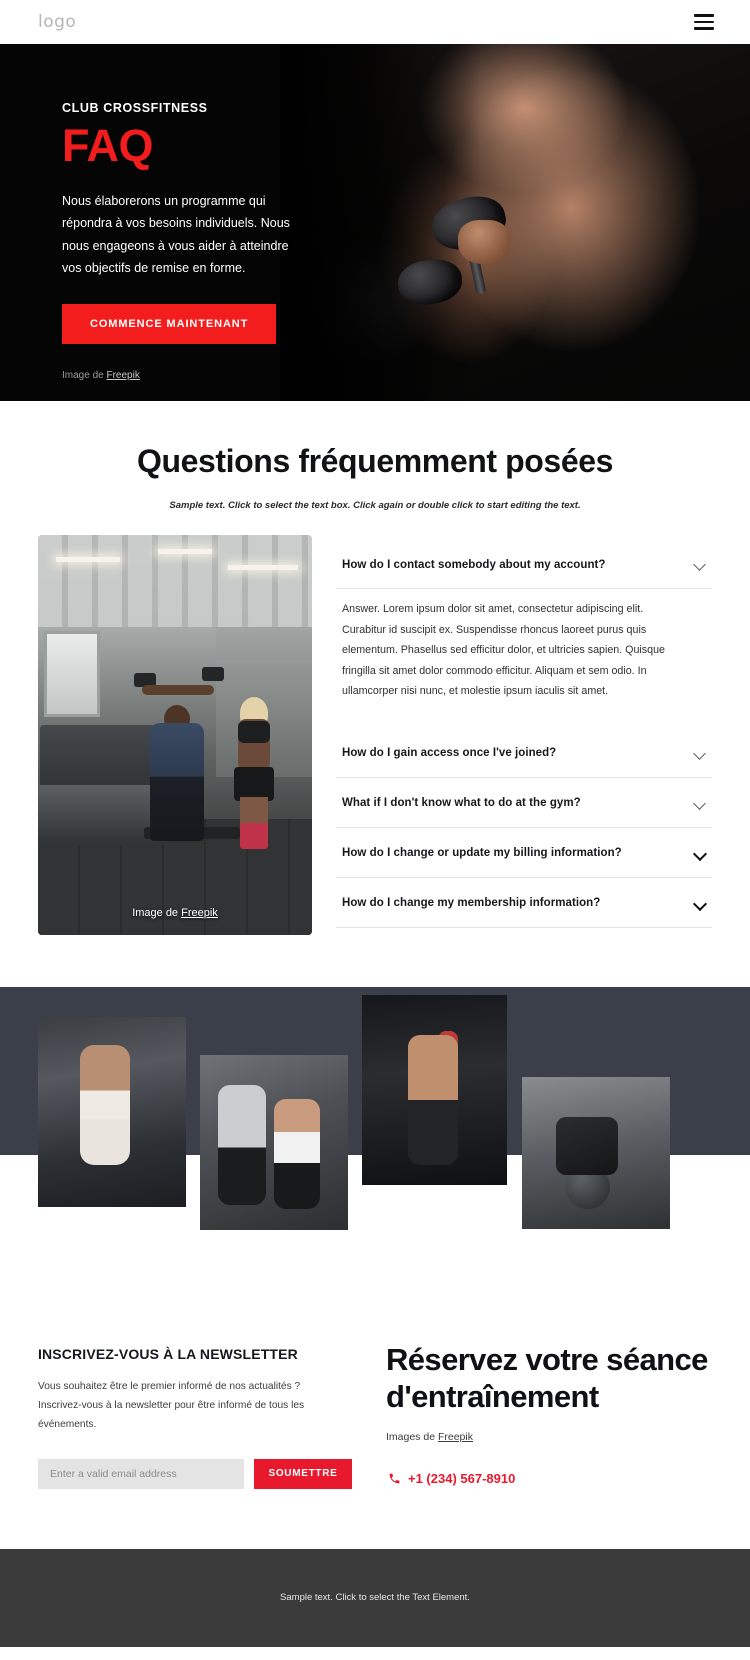  Describe the element at coordinates (168, 1354) in the screenshot. I see `newsletter-heading: INSCRIVEZ-VOUS À LA NEWSLETTER` at that location.